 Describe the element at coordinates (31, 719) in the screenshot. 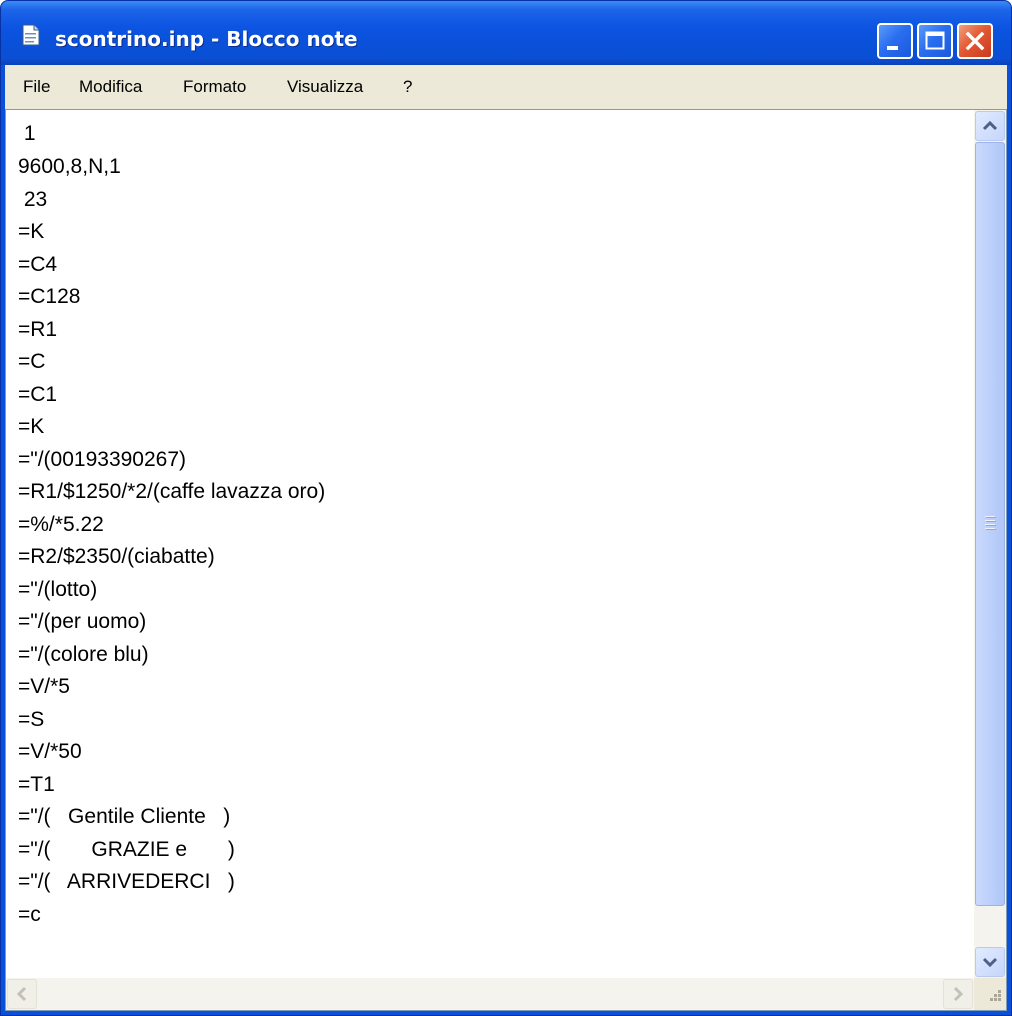

I see `text-line: =S` at that location.